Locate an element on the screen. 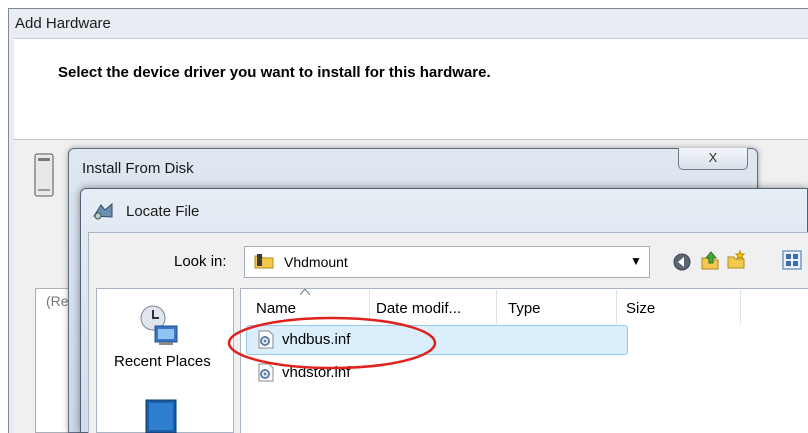  install-from-disk-title: Install From Disk is located at coordinates (138, 168).